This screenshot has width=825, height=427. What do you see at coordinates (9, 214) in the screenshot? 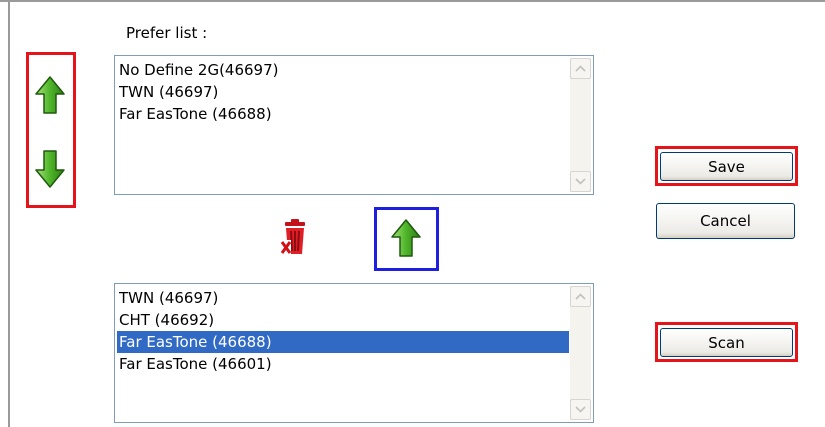
I see `window-left-border` at bounding box center [9, 214].